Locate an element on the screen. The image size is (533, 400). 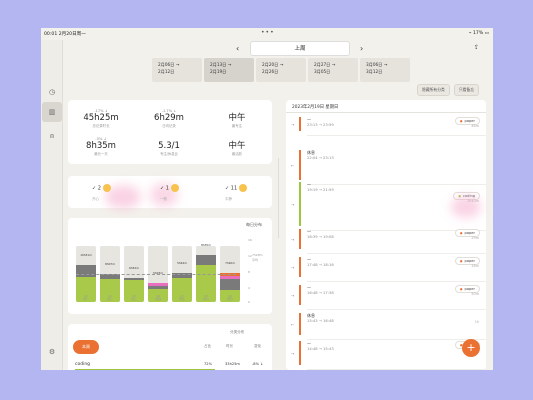
category-row: coding 72% 33h25m -8% ↓ is located at coordinates (170, 366).